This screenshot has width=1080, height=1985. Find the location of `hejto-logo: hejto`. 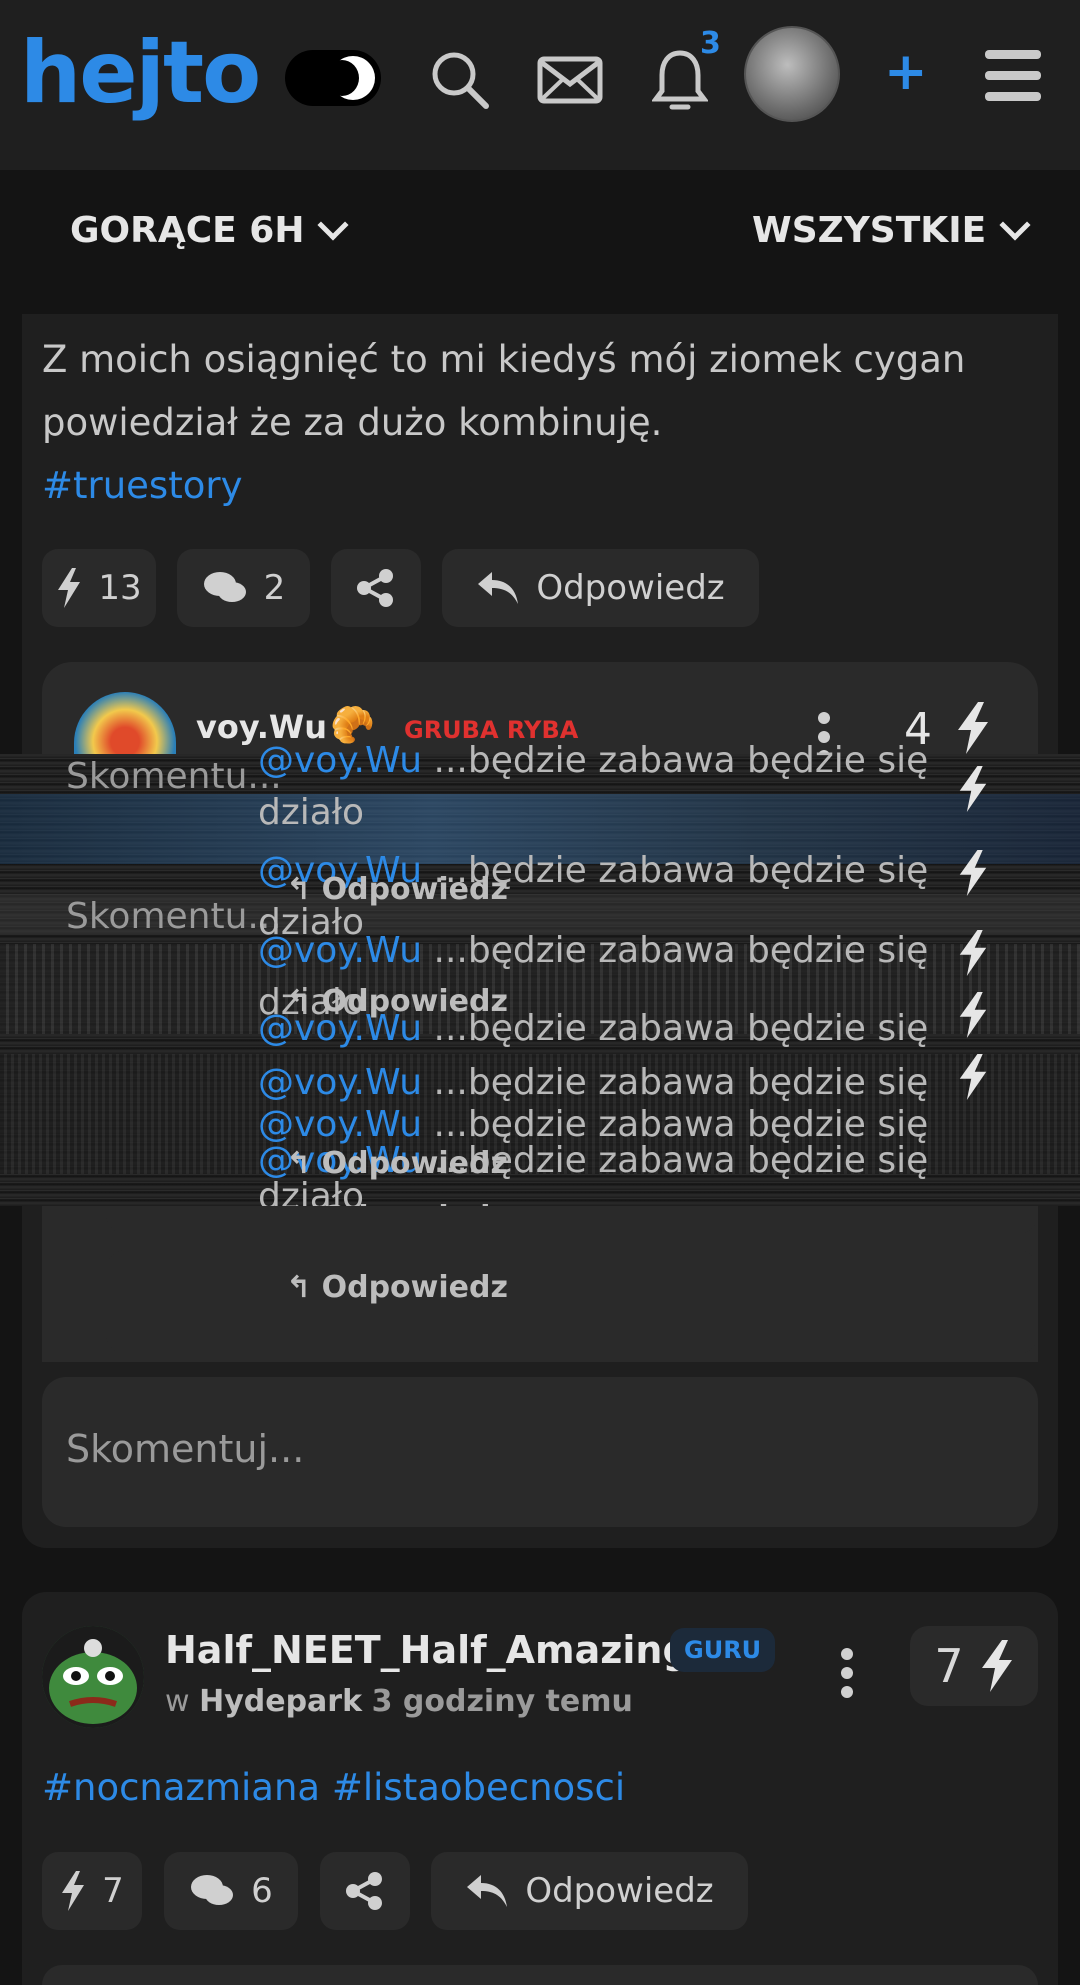

hejto-logo: hejto is located at coordinates (140, 73).